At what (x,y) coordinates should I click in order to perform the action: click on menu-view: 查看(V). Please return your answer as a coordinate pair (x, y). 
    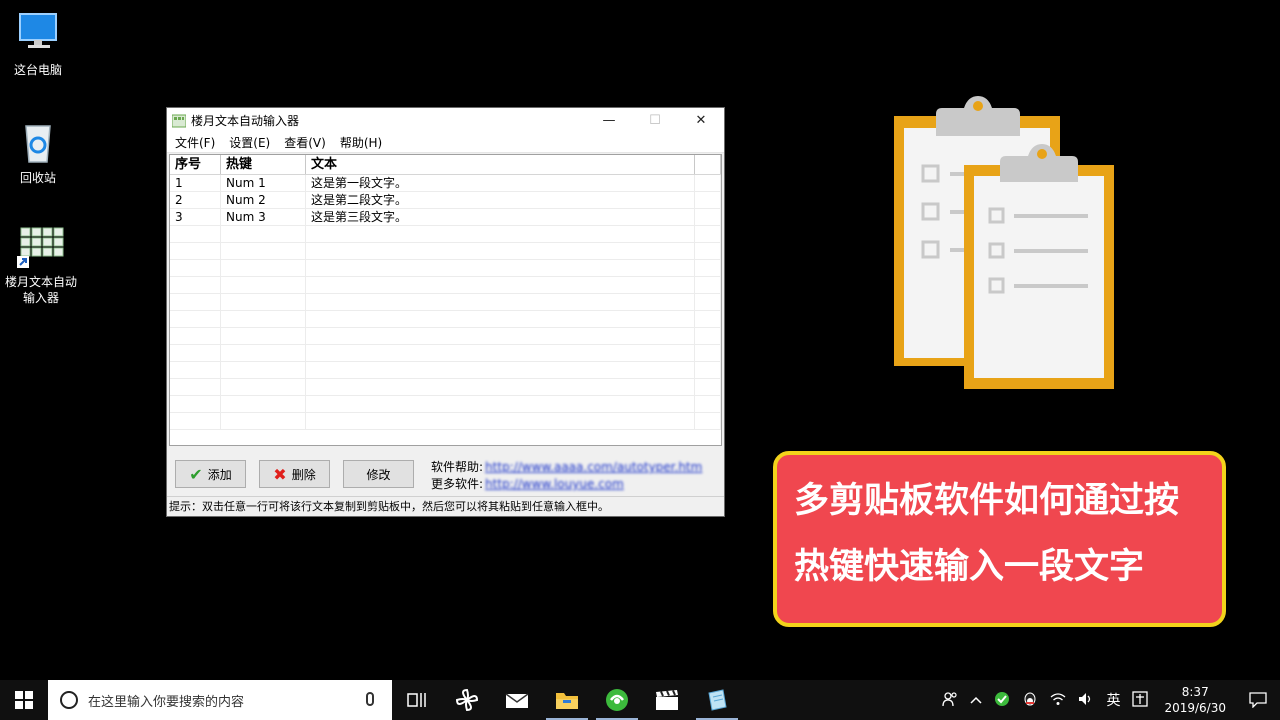
    Looking at the image, I should click on (305, 142).